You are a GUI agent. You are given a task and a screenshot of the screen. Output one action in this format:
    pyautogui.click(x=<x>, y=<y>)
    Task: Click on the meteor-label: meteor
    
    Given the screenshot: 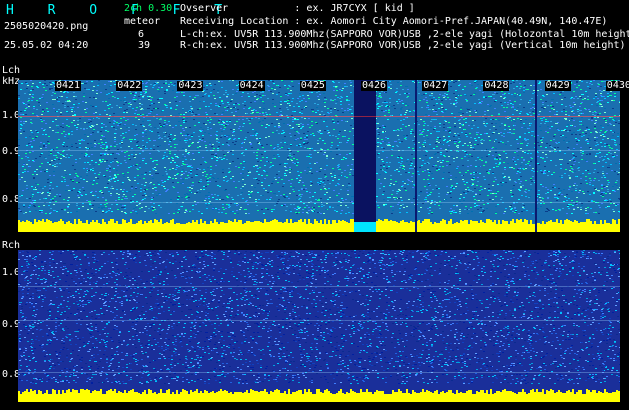 What is the action you would take?
    pyautogui.click(x=142, y=21)
    